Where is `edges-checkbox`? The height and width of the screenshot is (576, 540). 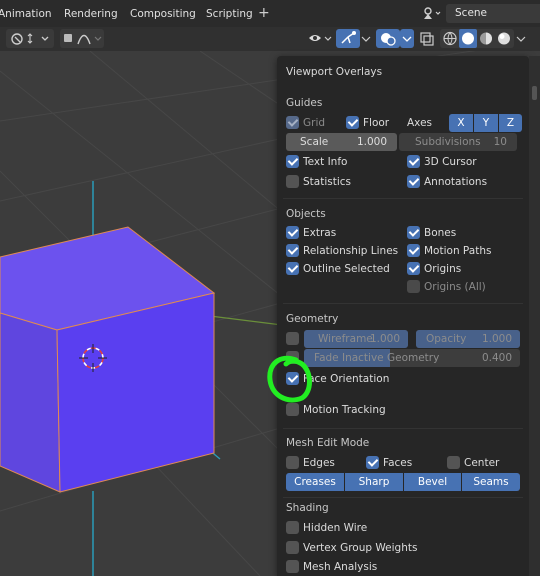 edges-checkbox is located at coordinates (292, 462).